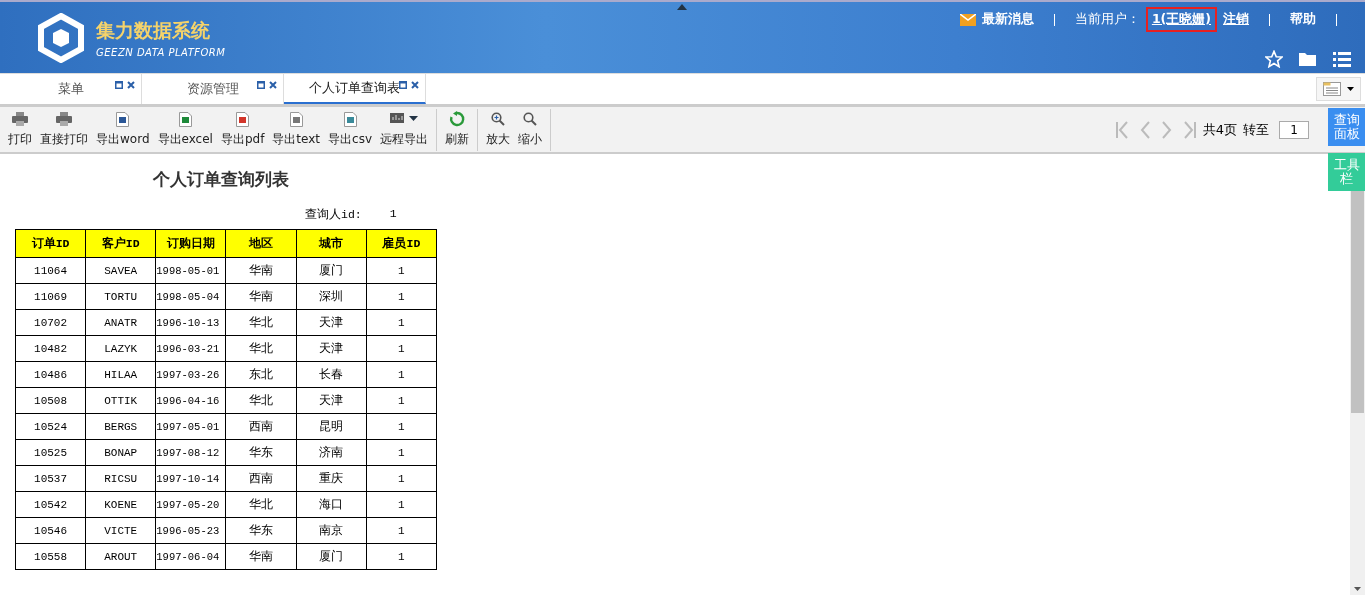 This screenshot has width=1365, height=595. I want to click on help-link: 帮助, so click(1303, 19).